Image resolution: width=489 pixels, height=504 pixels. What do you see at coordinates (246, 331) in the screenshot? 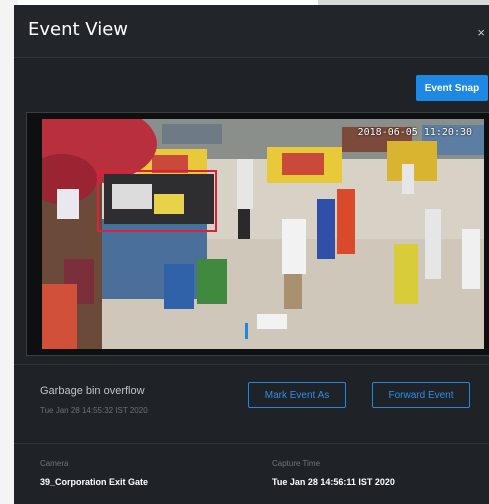
I see `video-scrubber-handle` at bounding box center [246, 331].